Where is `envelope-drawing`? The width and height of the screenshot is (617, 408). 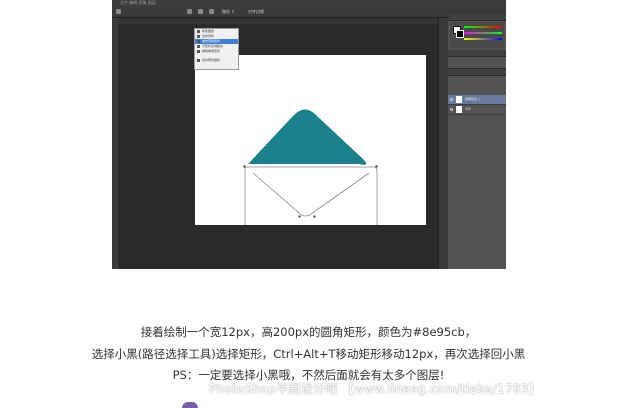
envelope-drawing is located at coordinates (310, 169).